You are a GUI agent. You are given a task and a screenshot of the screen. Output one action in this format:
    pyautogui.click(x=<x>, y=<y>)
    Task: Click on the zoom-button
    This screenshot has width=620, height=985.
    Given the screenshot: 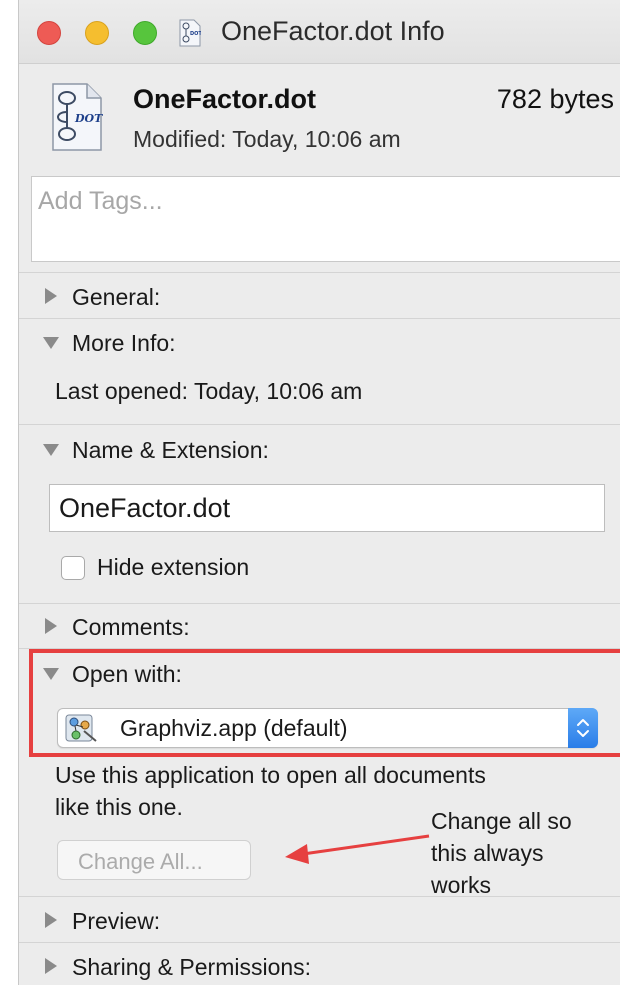 What is the action you would take?
    pyautogui.click(x=145, y=33)
    